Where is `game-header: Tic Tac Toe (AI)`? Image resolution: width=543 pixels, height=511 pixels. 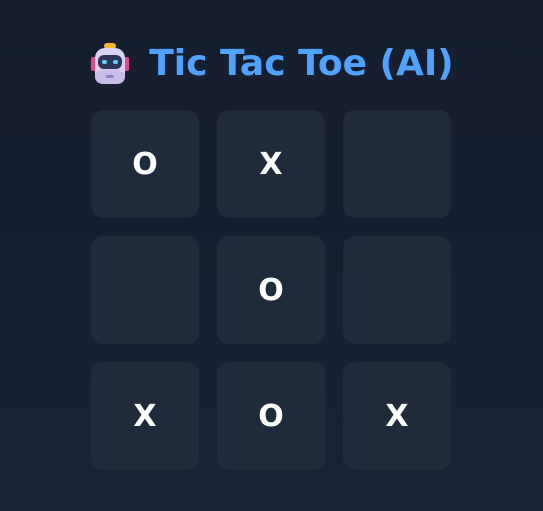
game-header: Tic Tac Toe (AI) is located at coordinates (271, 64).